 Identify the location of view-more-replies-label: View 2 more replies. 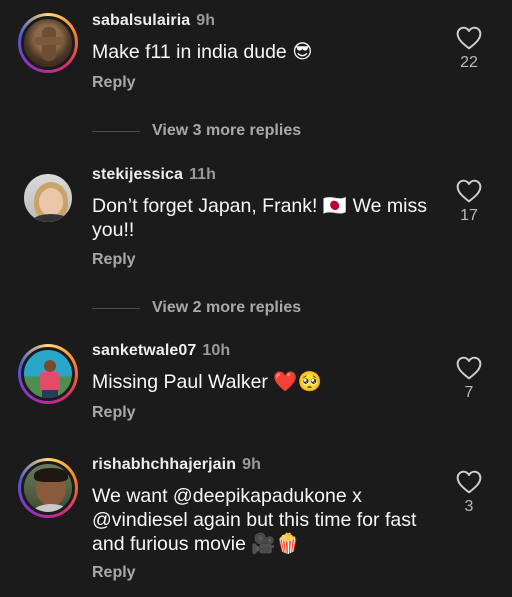
(227, 307).